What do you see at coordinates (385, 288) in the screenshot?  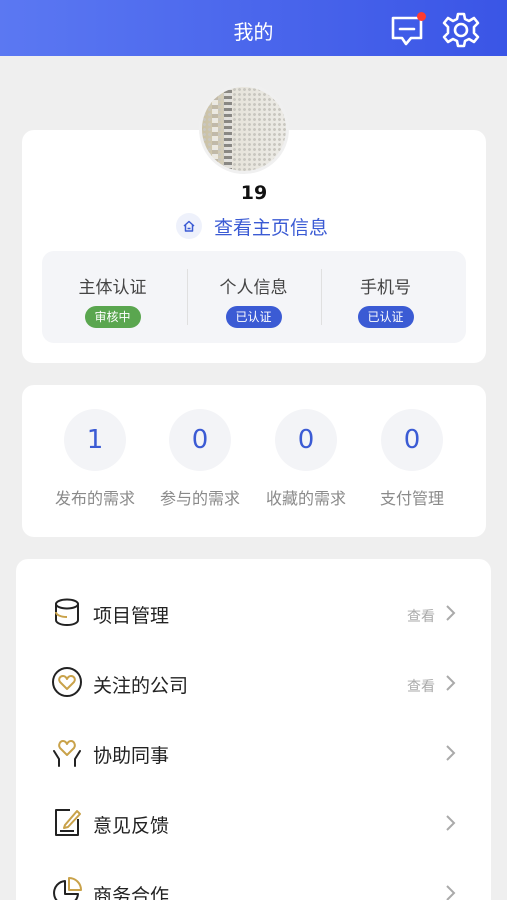 I see `cert-label: 手机号` at bounding box center [385, 288].